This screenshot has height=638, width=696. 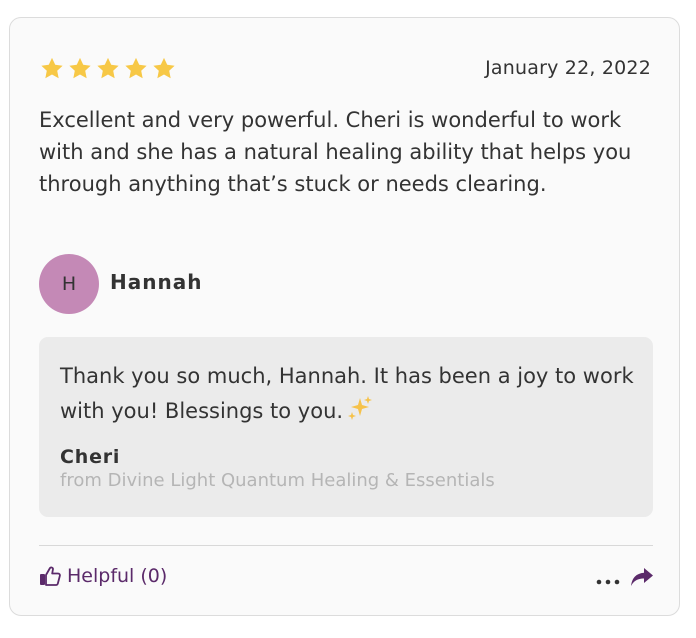 What do you see at coordinates (117, 576) in the screenshot?
I see `helpful-label: Helpful (0)` at bounding box center [117, 576].